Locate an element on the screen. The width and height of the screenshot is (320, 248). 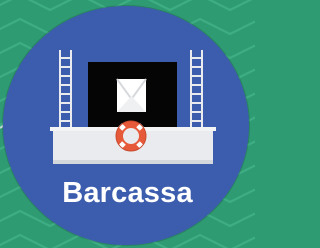
left-ladder is located at coordinates (65, 89).